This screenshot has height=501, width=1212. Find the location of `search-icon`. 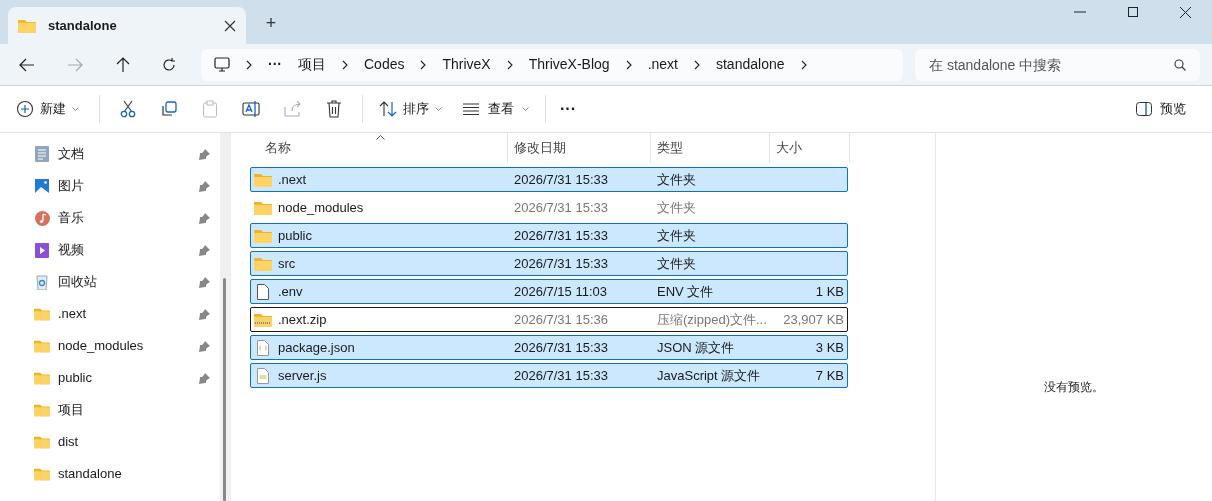

search-icon is located at coordinates (1180, 64).